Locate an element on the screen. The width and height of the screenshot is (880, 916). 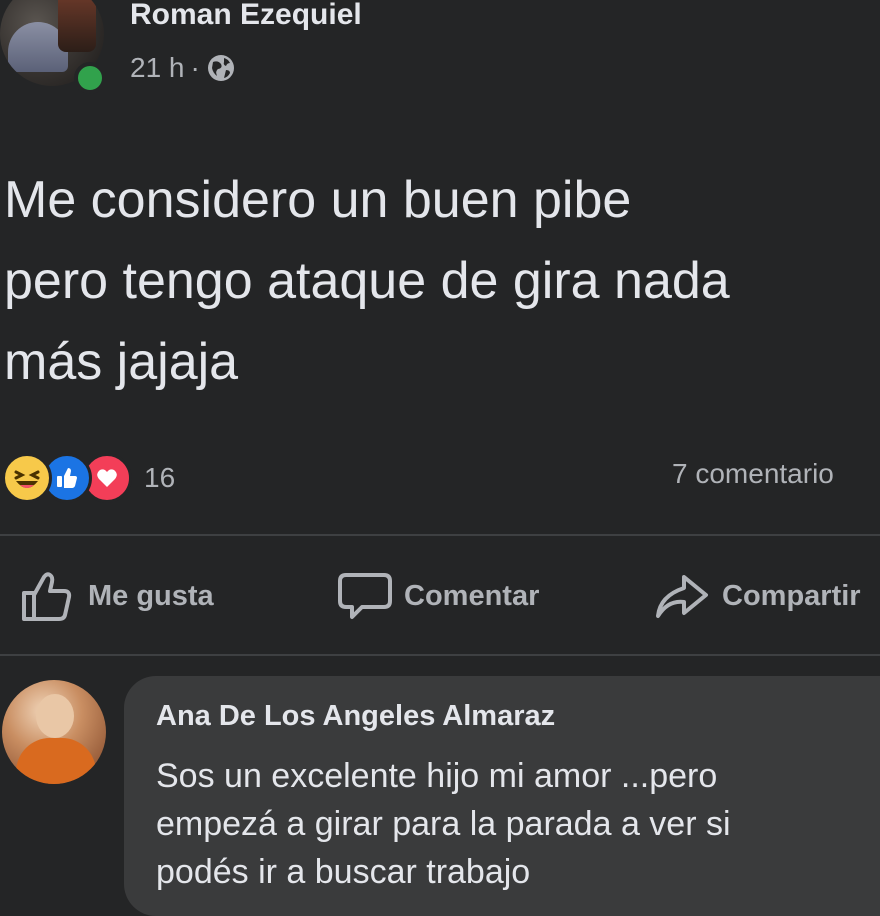
share-button: Compartir is located at coordinates (757, 596).